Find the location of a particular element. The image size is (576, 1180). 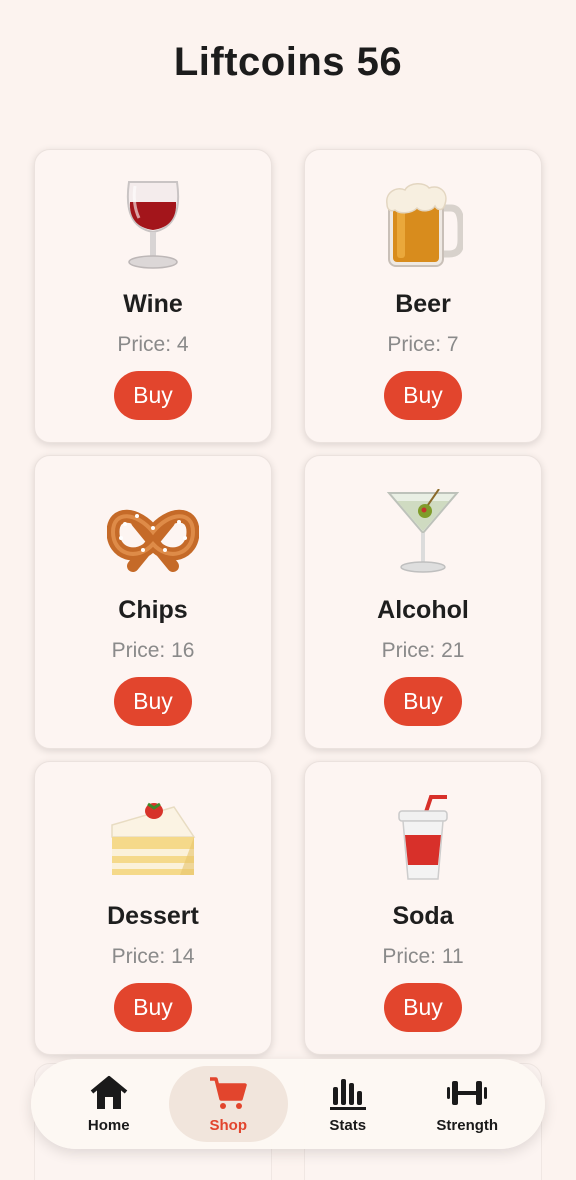

tab-shop: Shop is located at coordinates (228, 1104).